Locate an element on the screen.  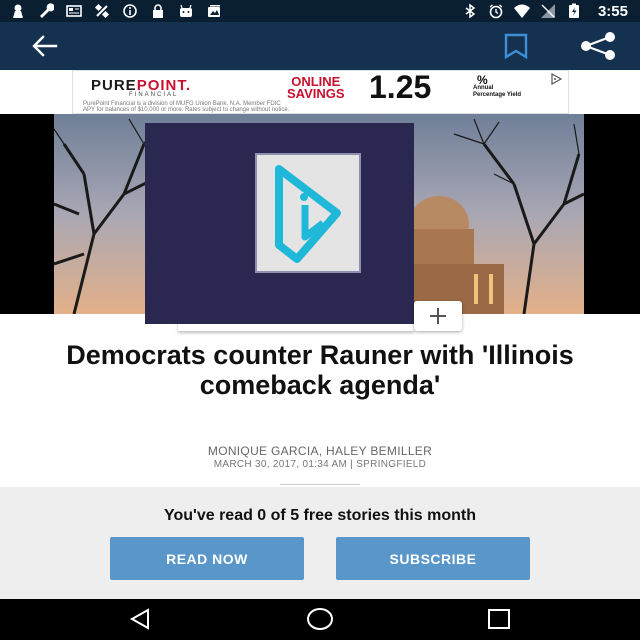
add-button is located at coordinates (438, 316).